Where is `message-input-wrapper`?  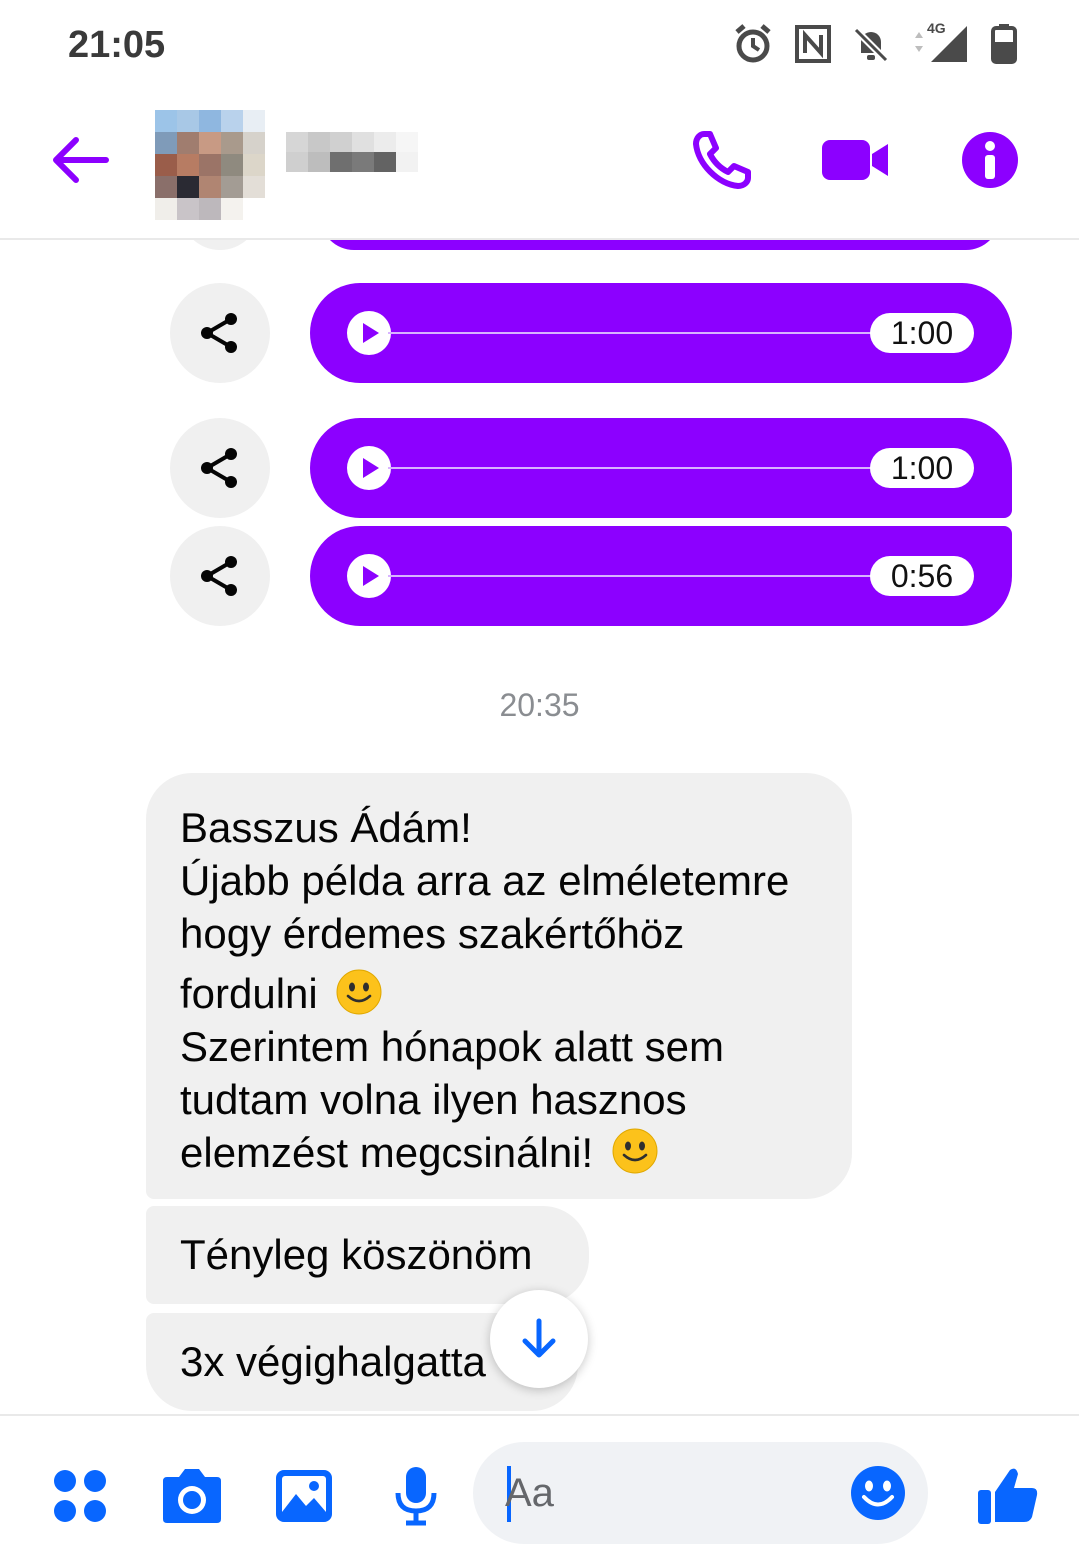 message-input-wrapper is located at coordinates (700, 1493).